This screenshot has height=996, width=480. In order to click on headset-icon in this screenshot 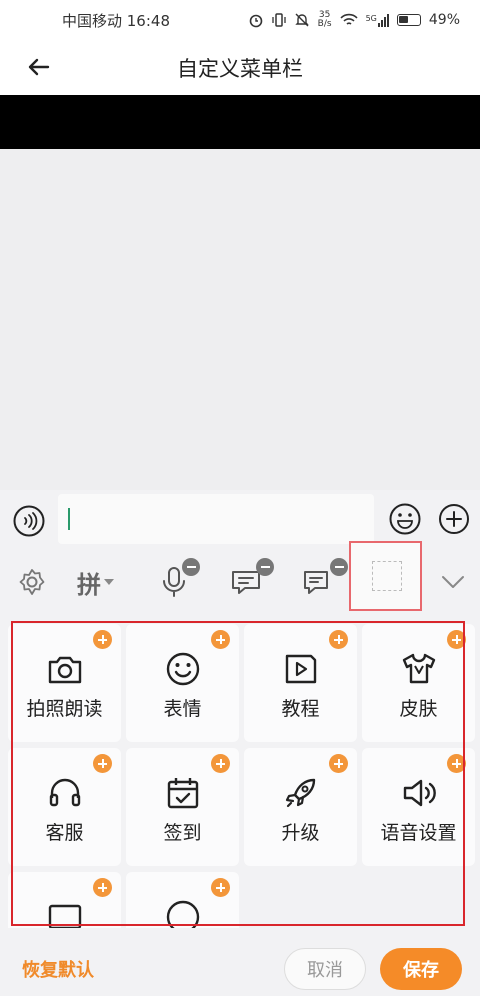, I will do `click(65, 792)`.